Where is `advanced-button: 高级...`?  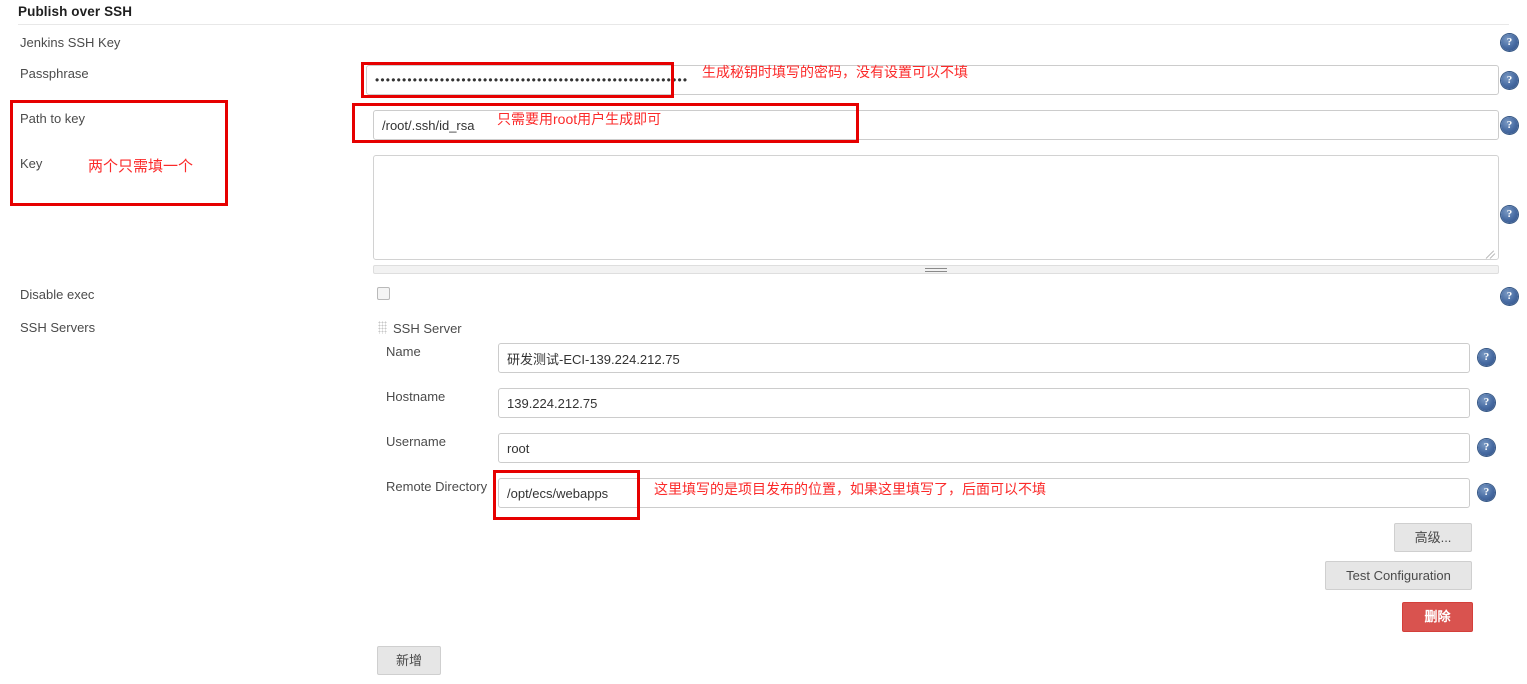 advanced-button: 高级... is located at coordinates (1433, 537).